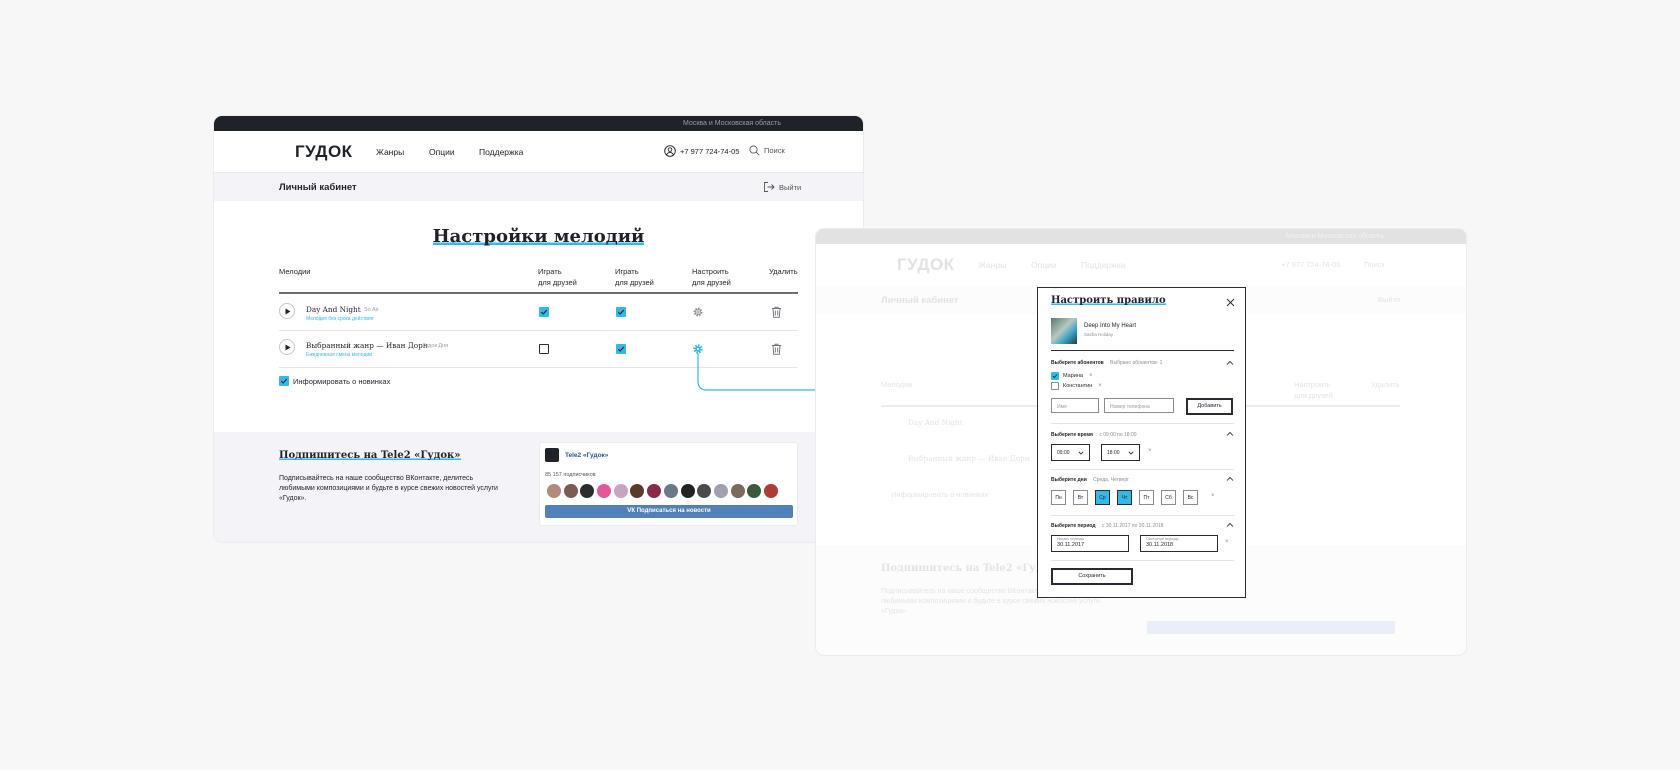  I want to click on col-play-friends-a: Играть для друзей, so click(557, 277).